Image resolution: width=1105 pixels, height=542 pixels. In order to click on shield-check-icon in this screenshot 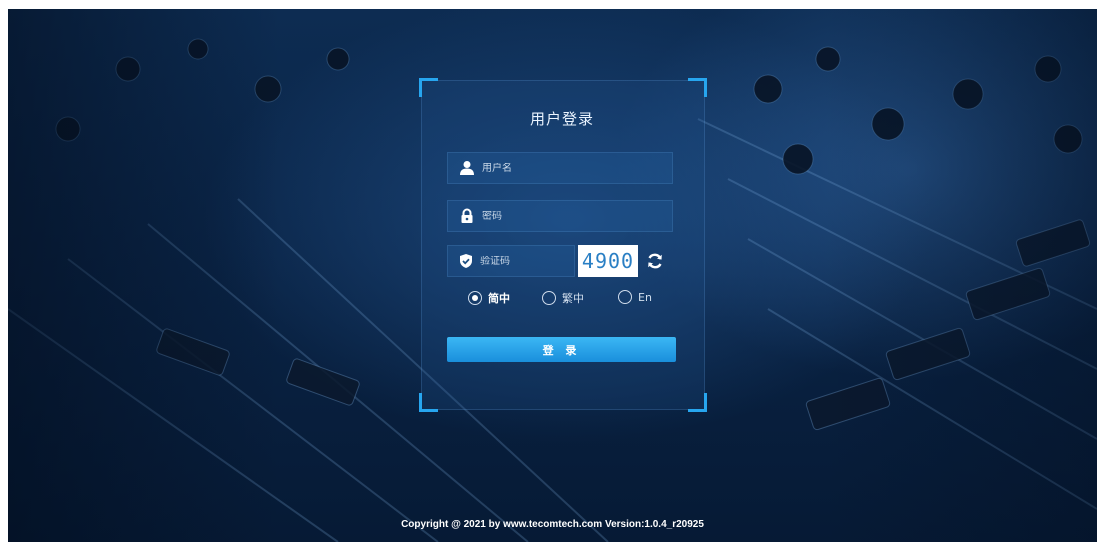, I will do `click(466, 261)`.